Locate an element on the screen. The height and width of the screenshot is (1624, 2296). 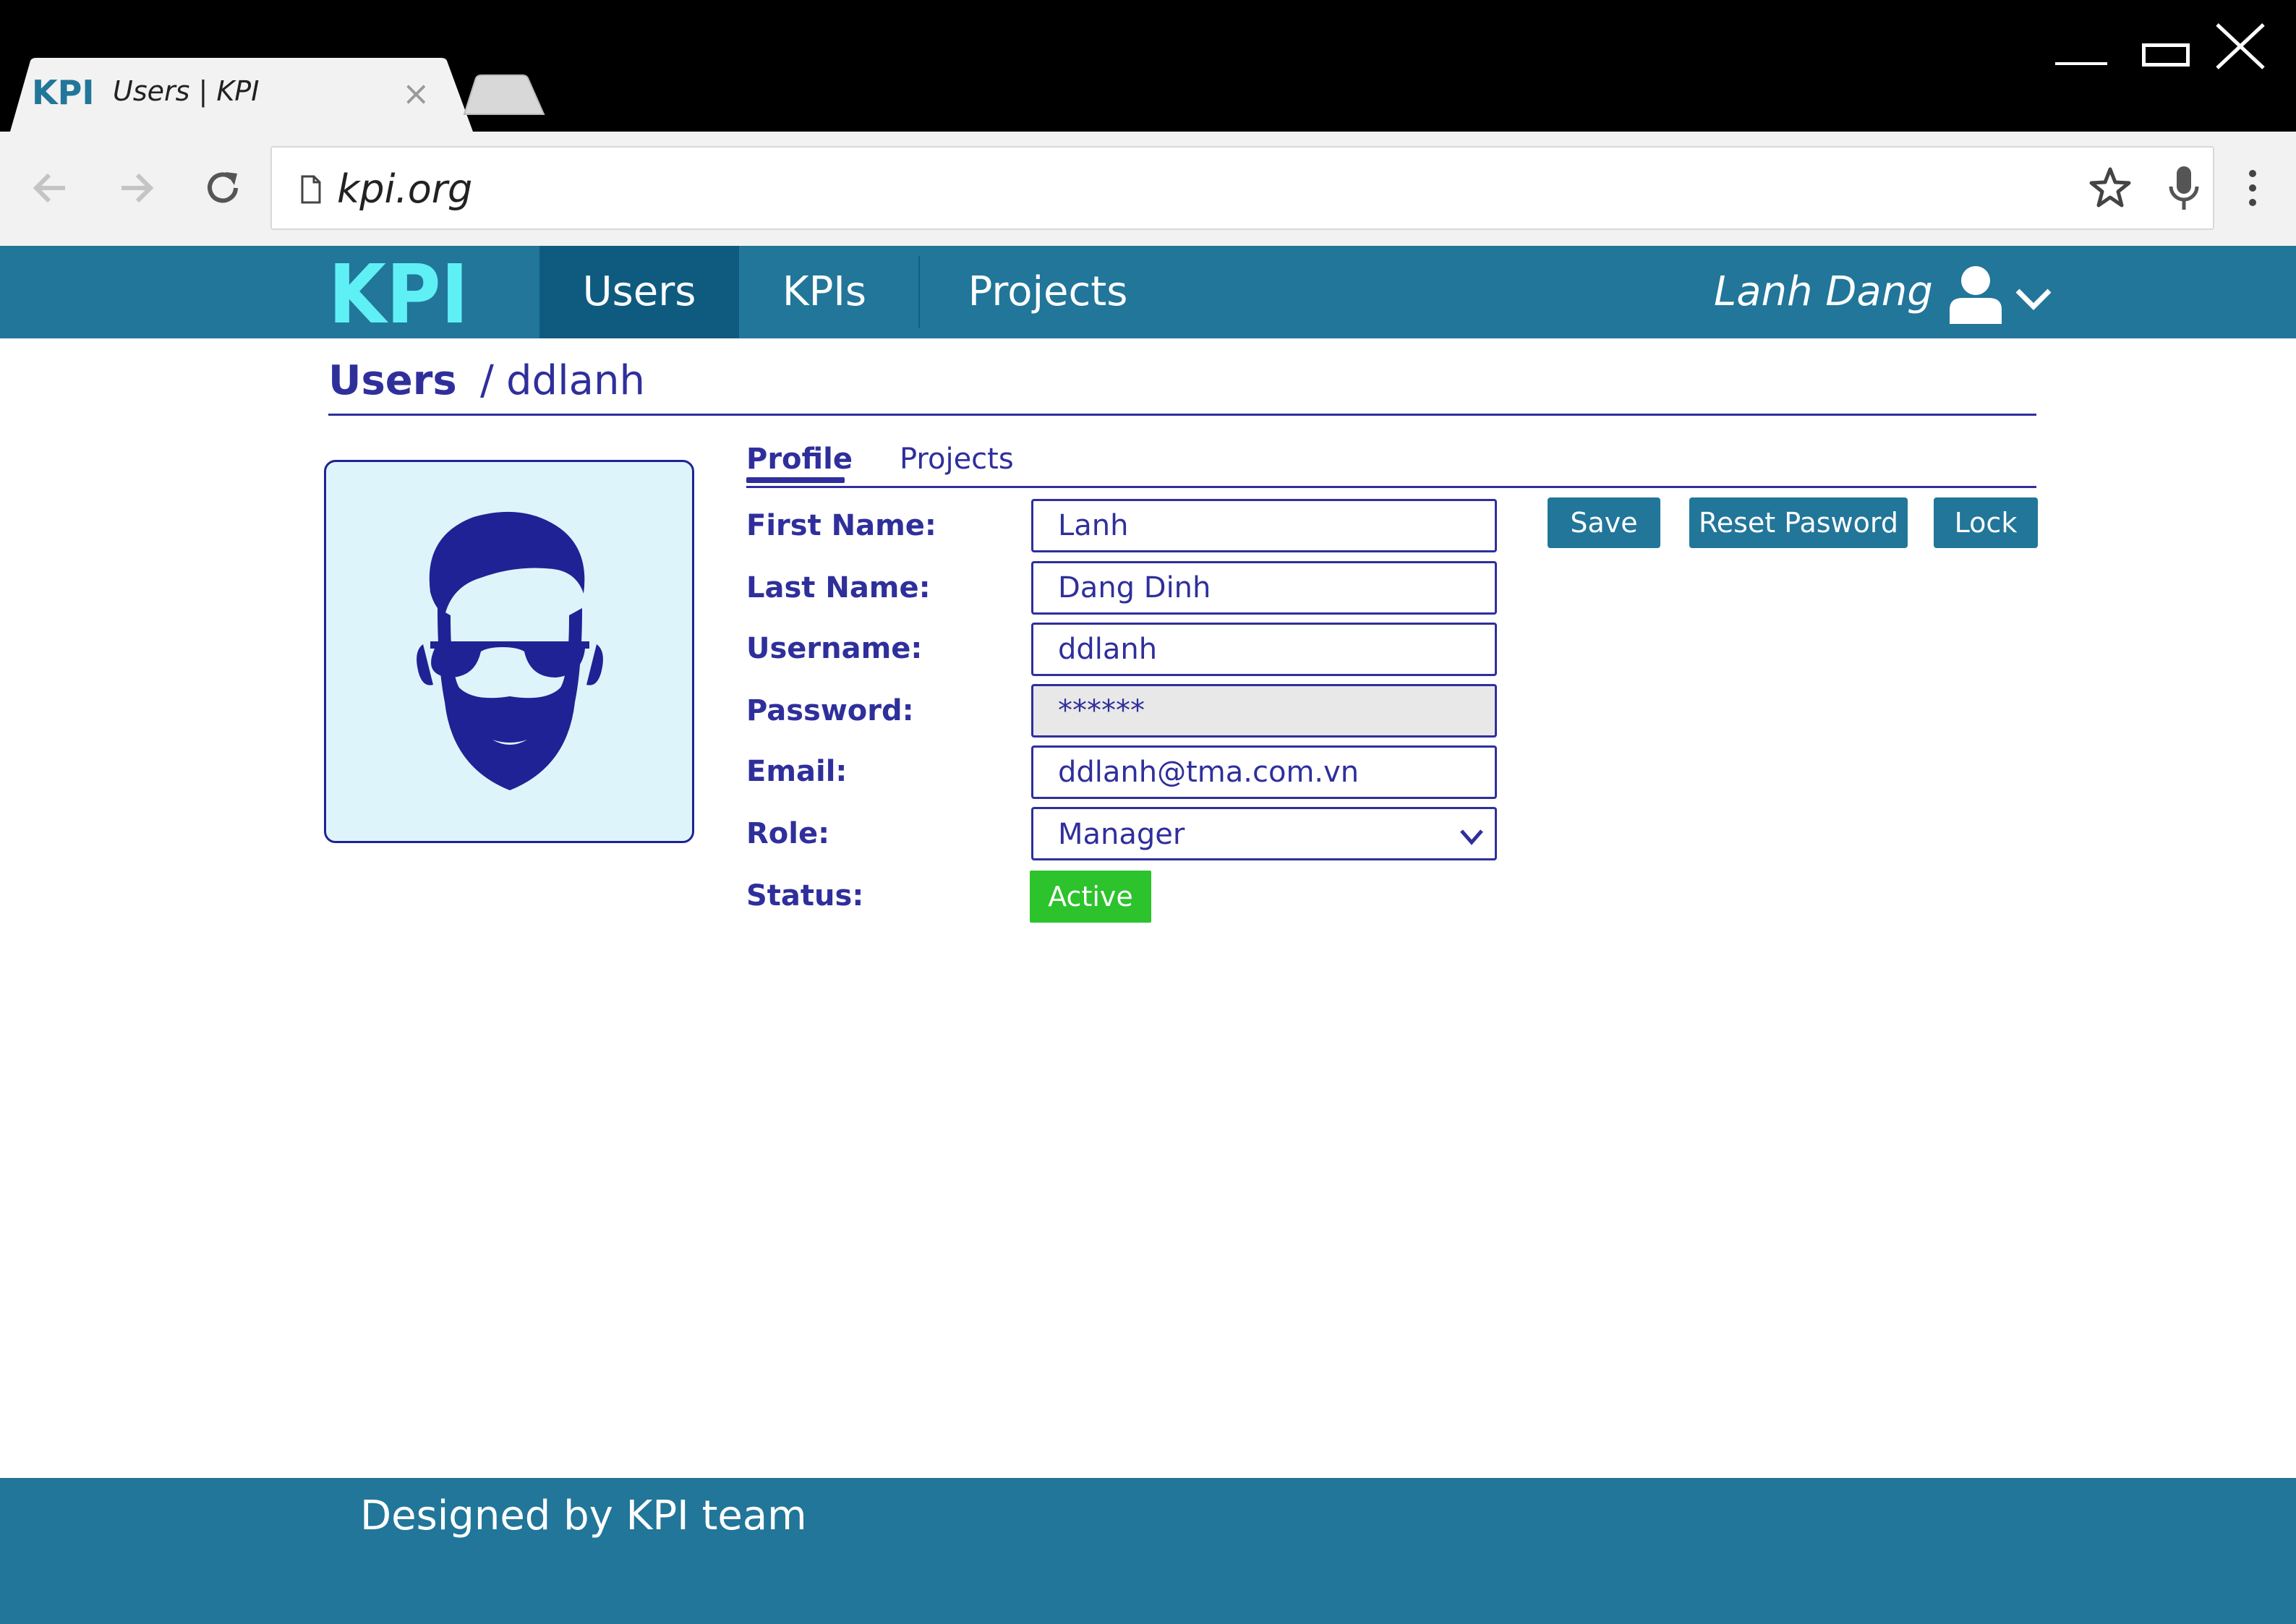
tab-profile: Profile is located at coordinates (800, 459).